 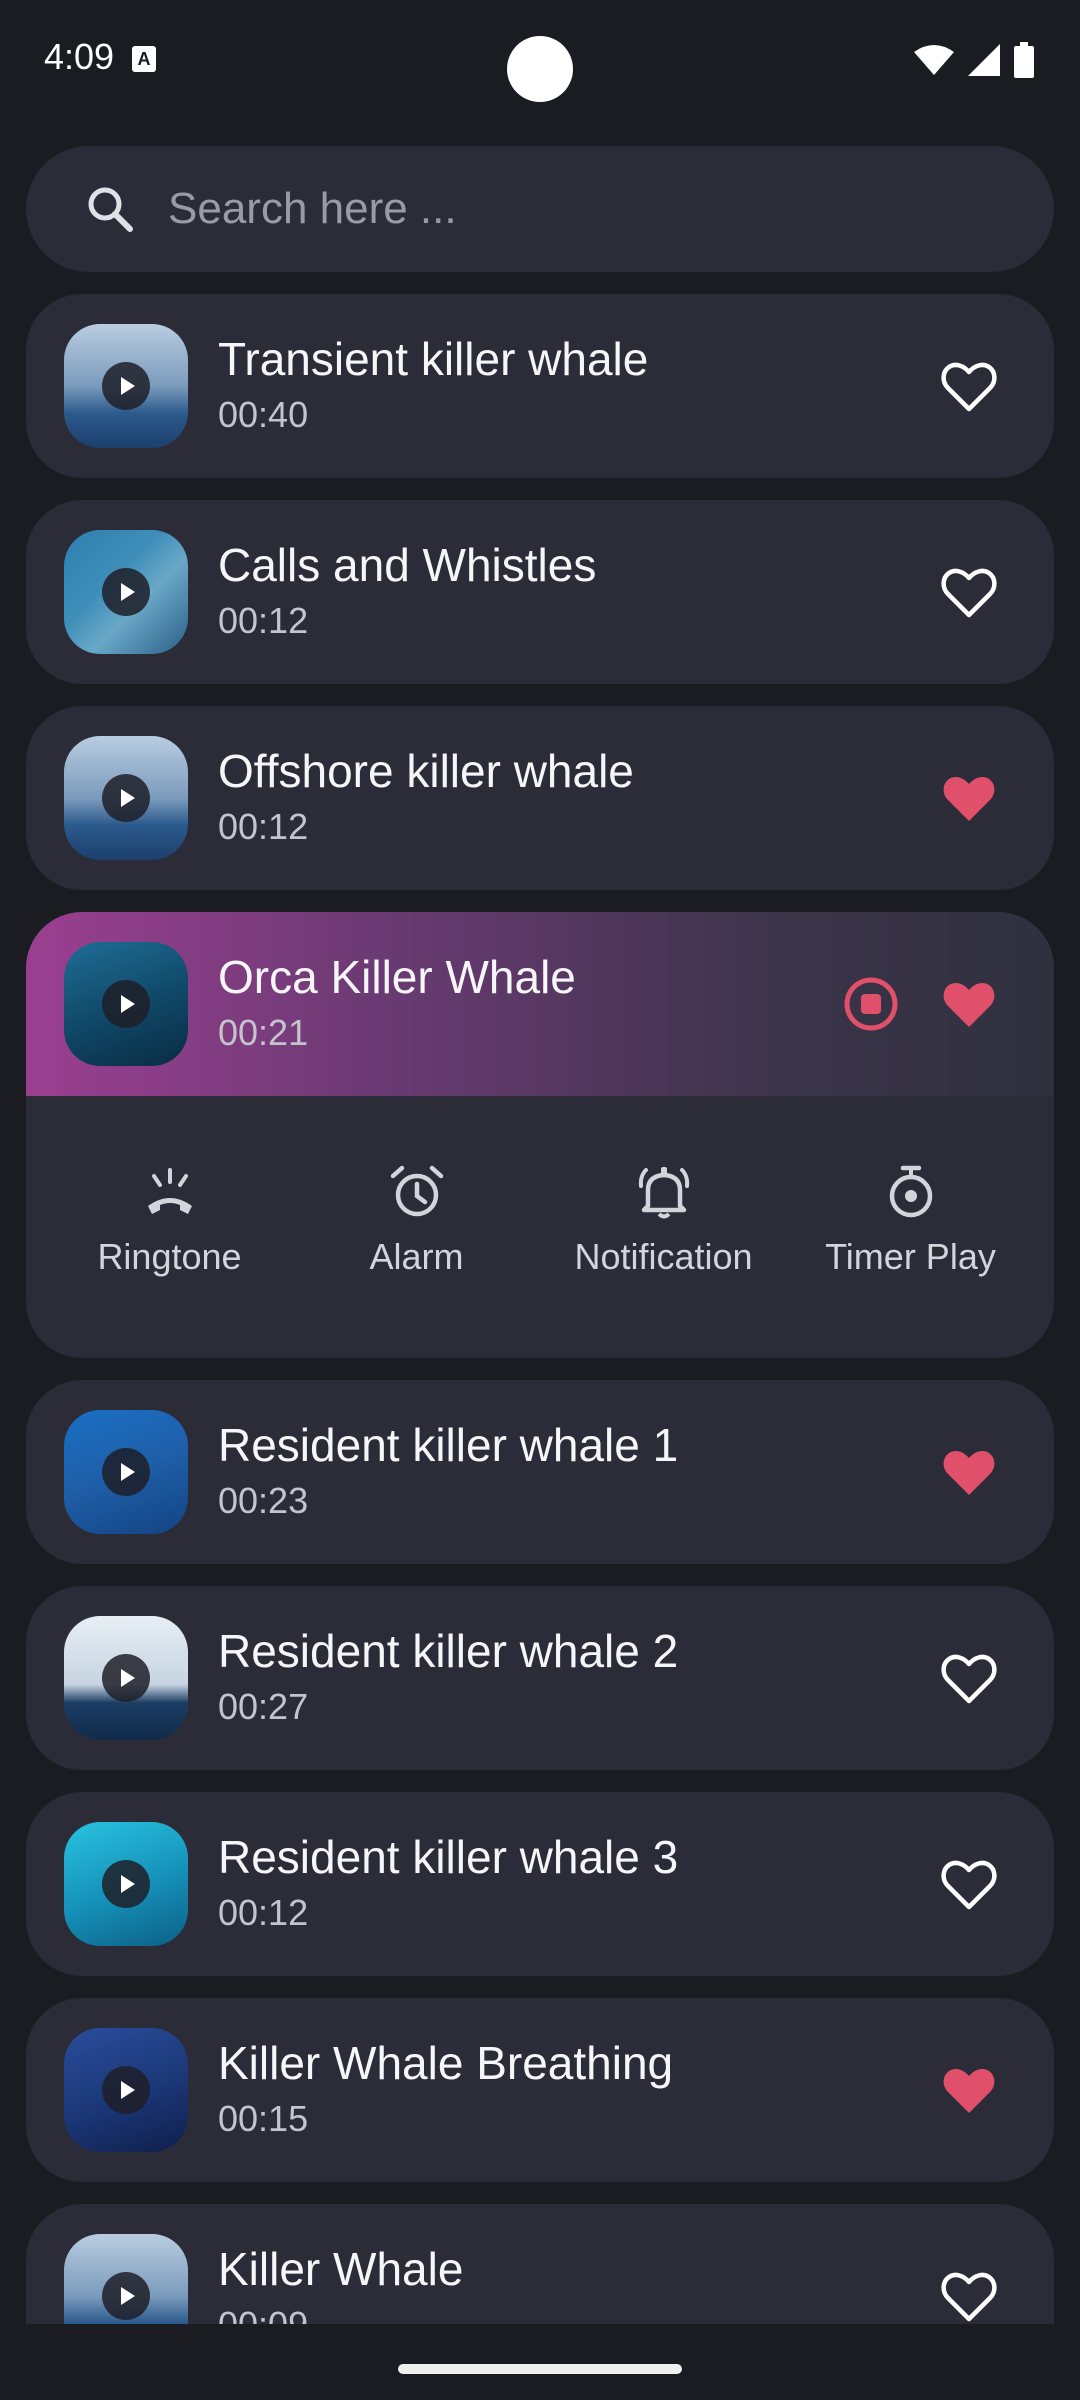 I want to click on sound-card: Resident killer whale 2 00:27, so click(x=540, y=1678).